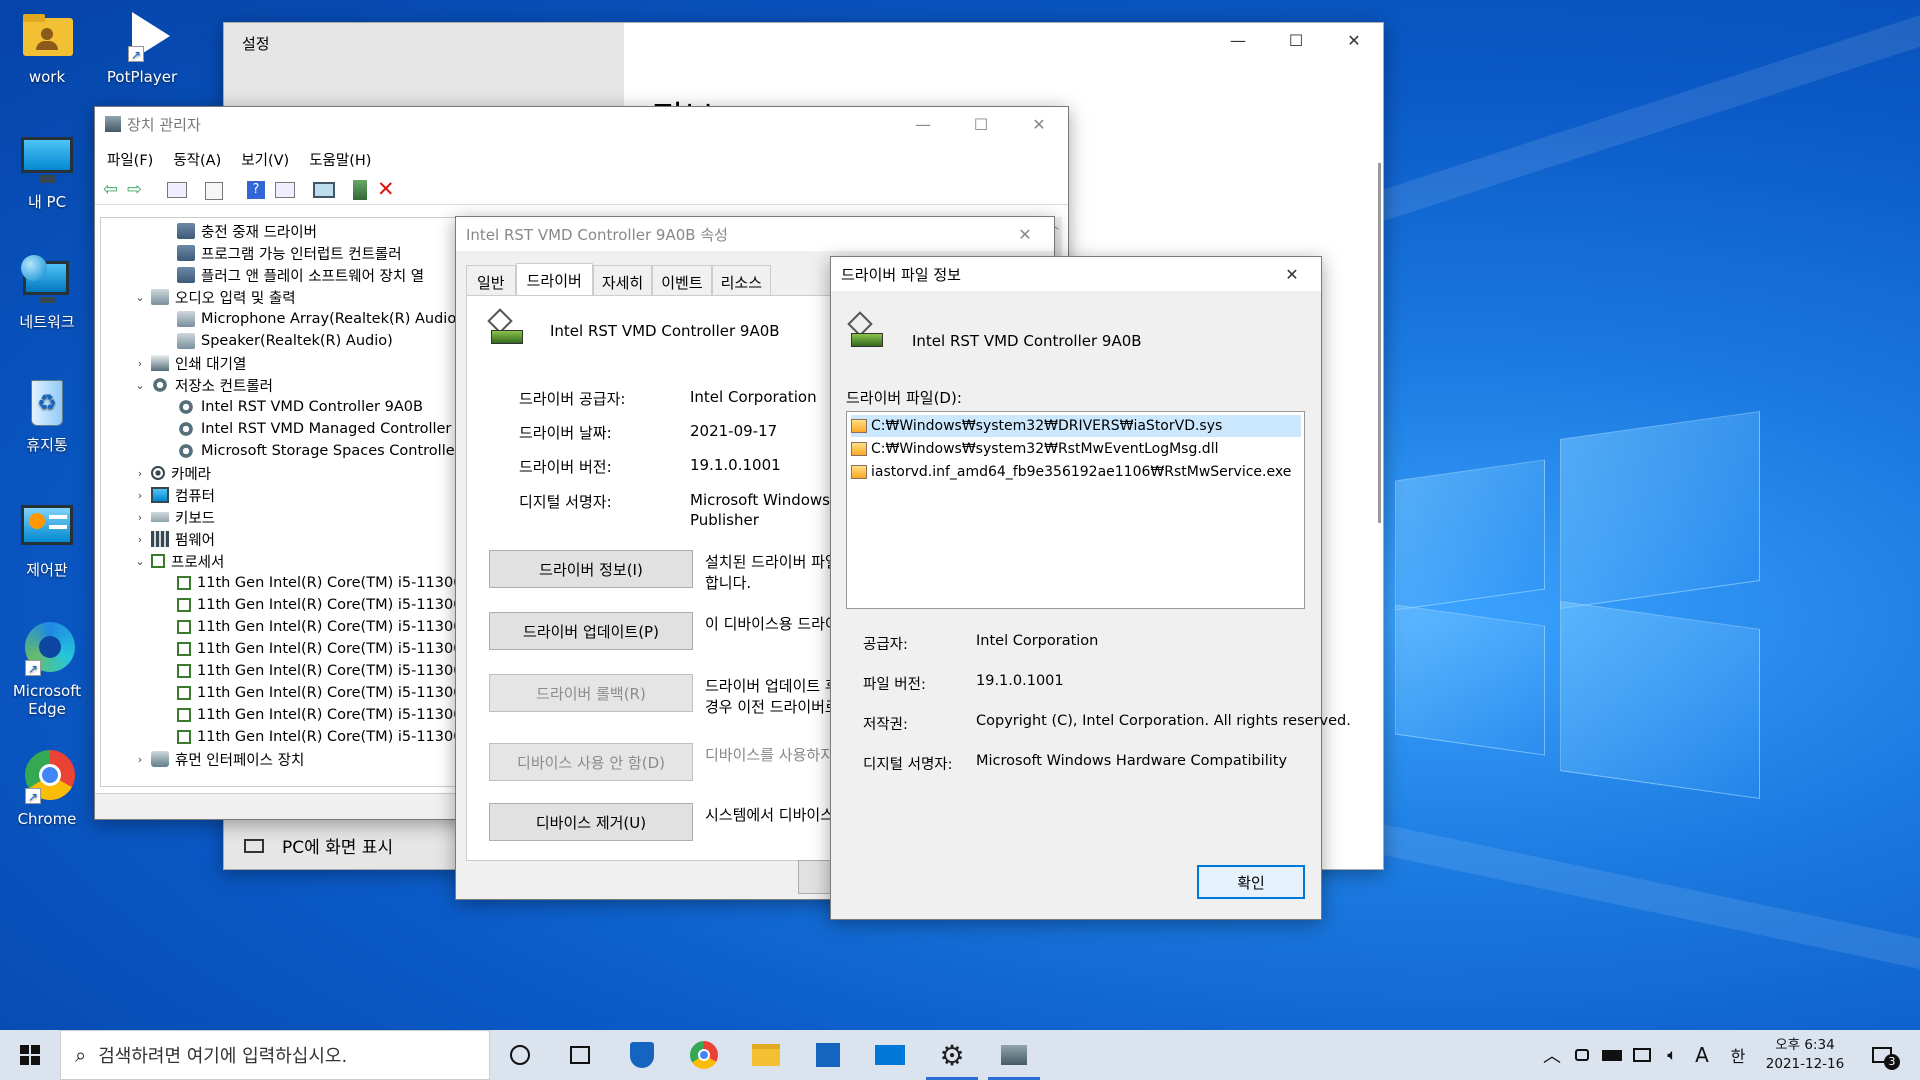 The image size is (1920, 1080). What do you see at coordinates (172, 473) in the screenshot?
I see `tree-item: › 카메라` at bounding box center [172, 473].